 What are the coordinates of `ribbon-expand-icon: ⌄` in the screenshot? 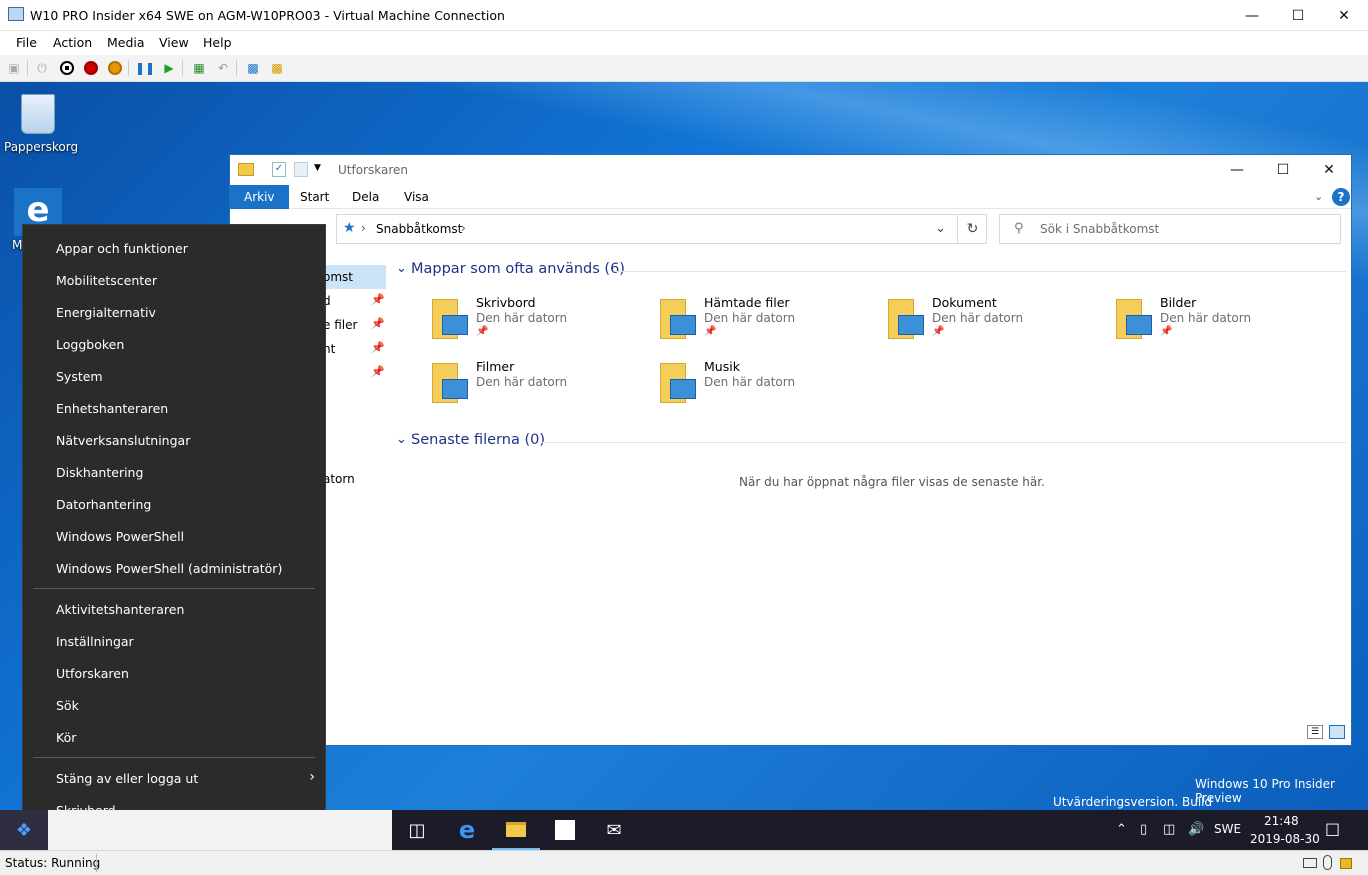 It's located at (1318, 196).